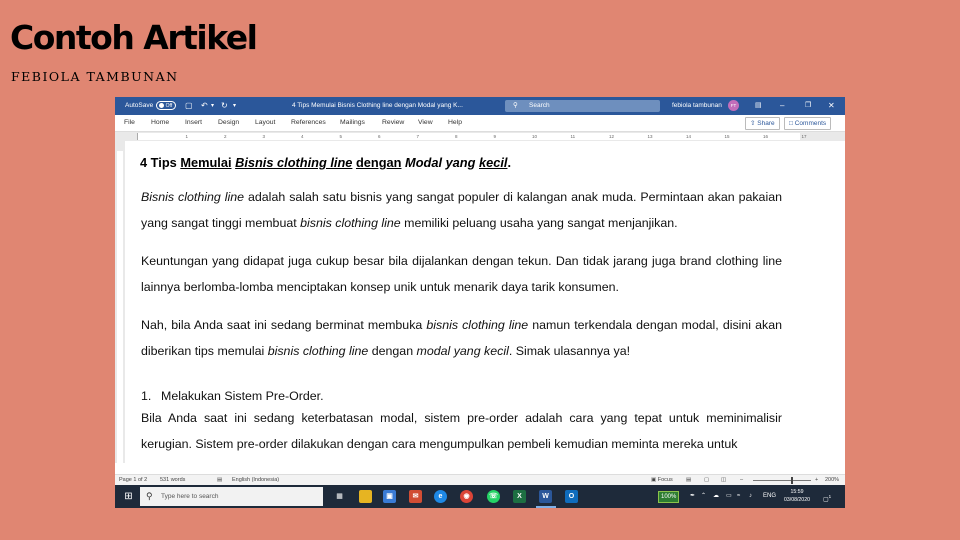 The image size is (960, 540). I want to click on customize-toolbar-icon: ▾, so click(234, 106).